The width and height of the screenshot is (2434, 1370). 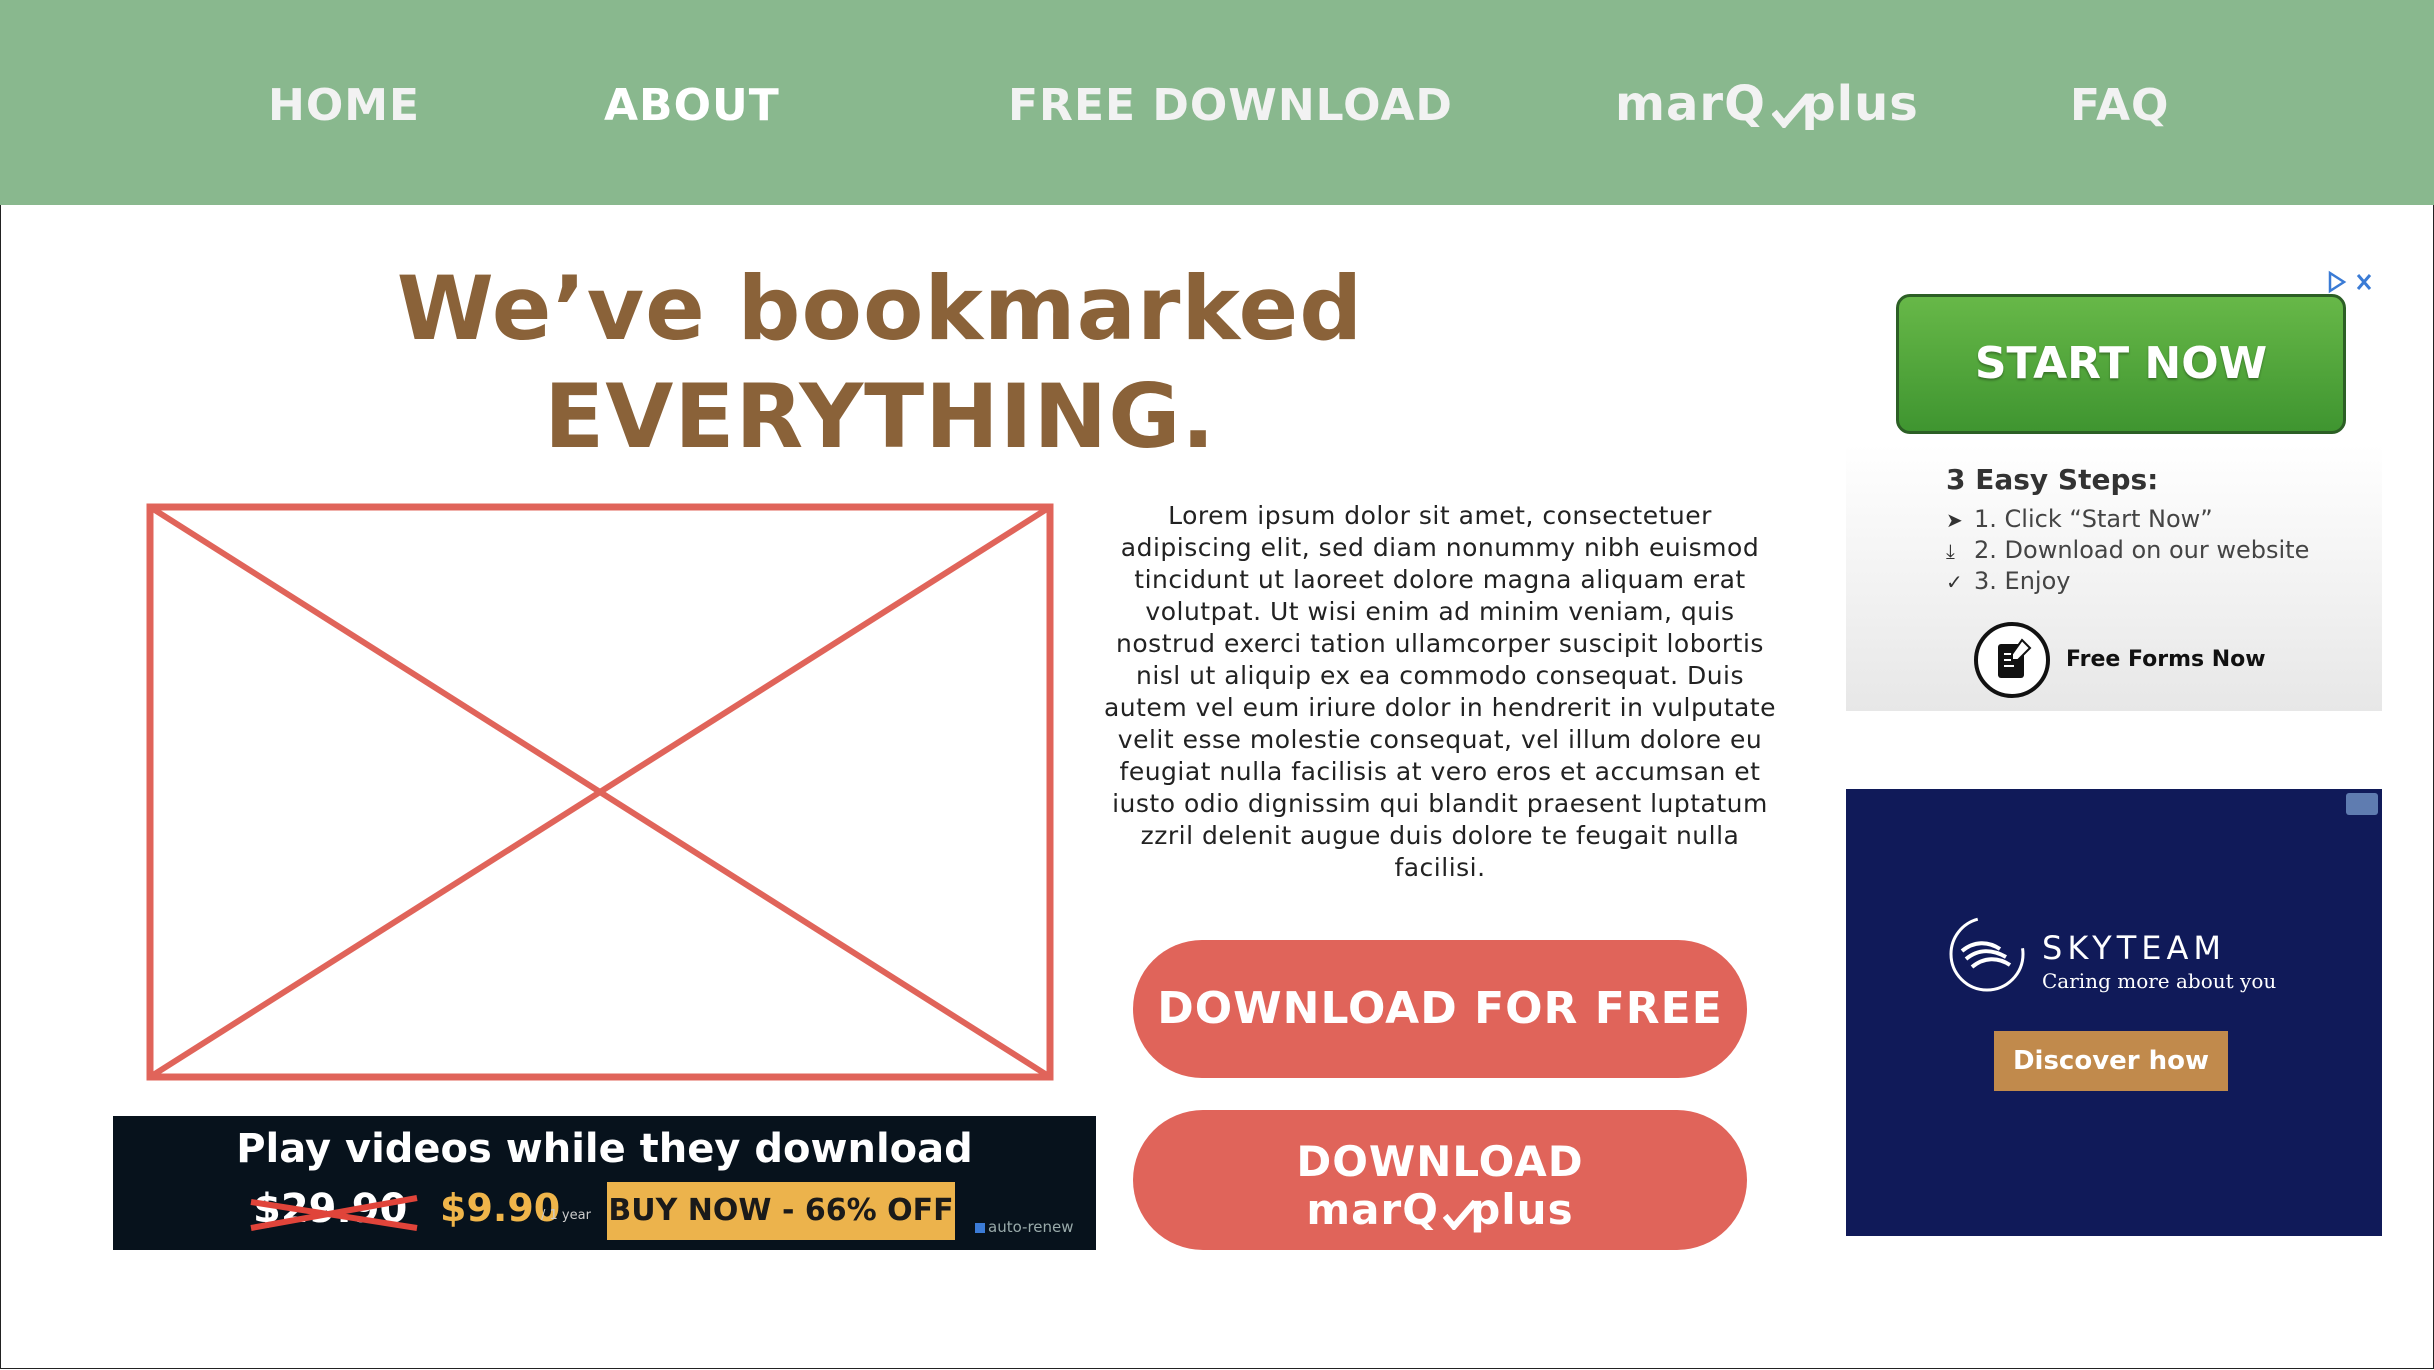 What do you see at coordinates (2121, 364) in the screenshot?
I see `start-now-button: START NOW` at bounding box center [2121, 364].